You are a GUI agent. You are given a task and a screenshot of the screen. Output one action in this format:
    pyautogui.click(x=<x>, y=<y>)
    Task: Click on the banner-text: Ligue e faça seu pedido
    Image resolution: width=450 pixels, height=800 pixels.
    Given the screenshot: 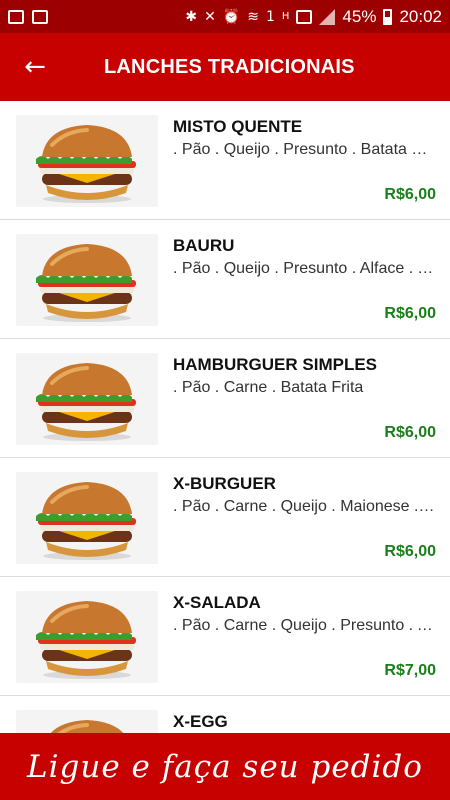 What is the action you would take?
    pyautogui.click(x=225, y=766)
    